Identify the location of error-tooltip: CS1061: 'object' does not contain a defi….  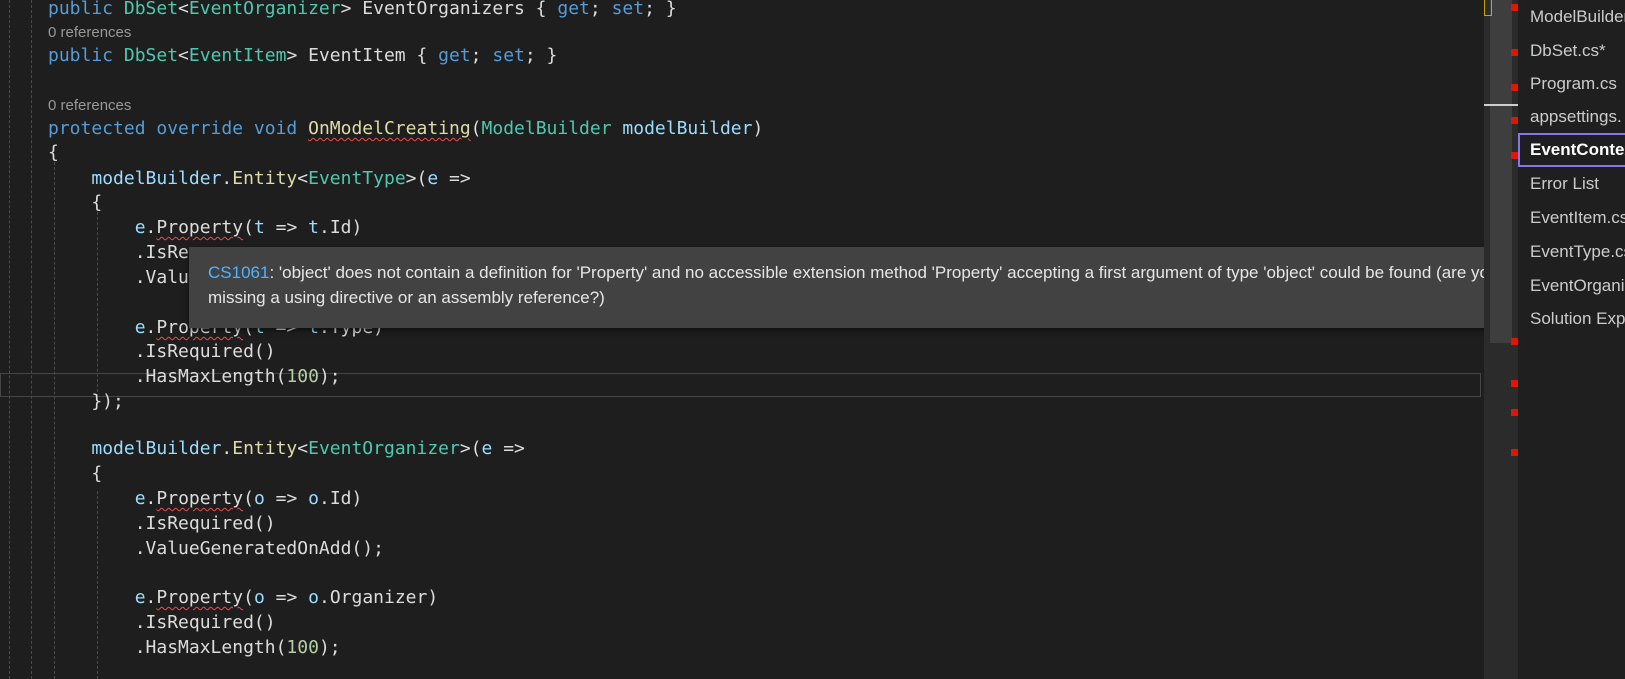
(859, 287).